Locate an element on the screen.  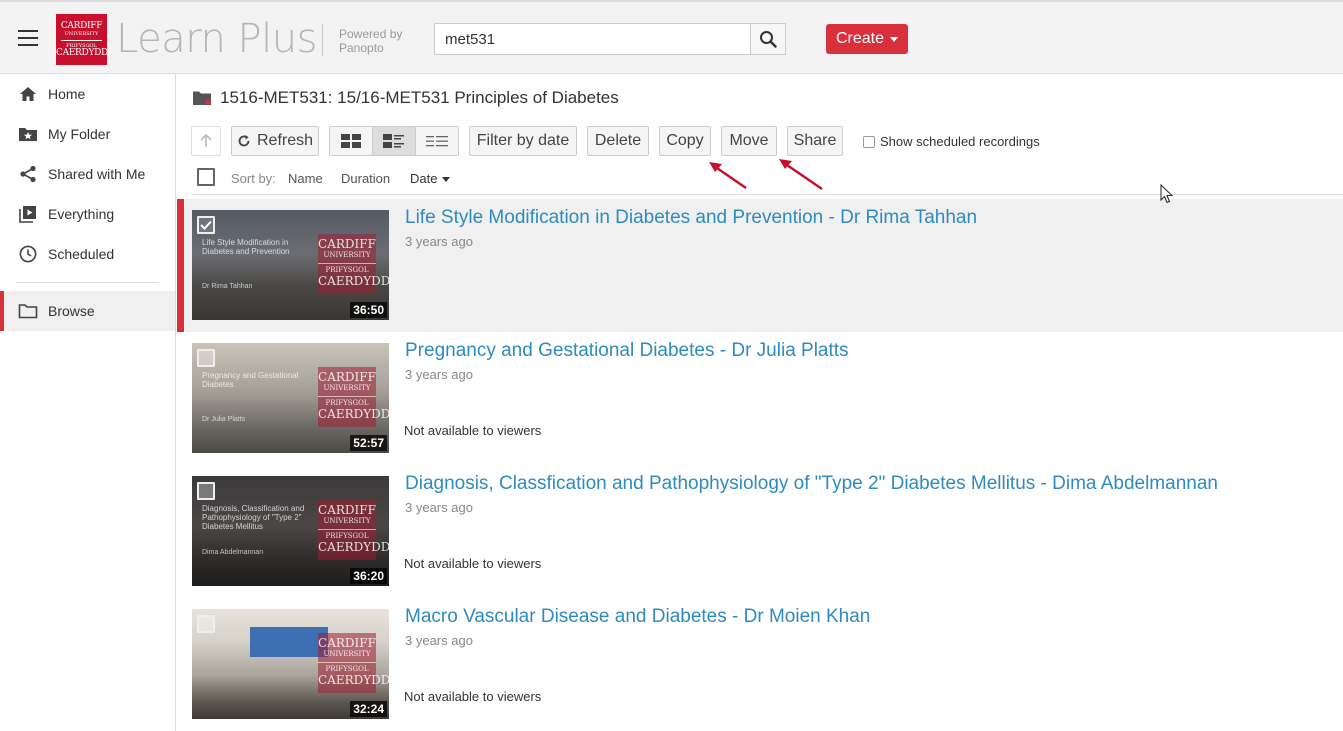
move-button: Move is located at coordinates (749, 141).